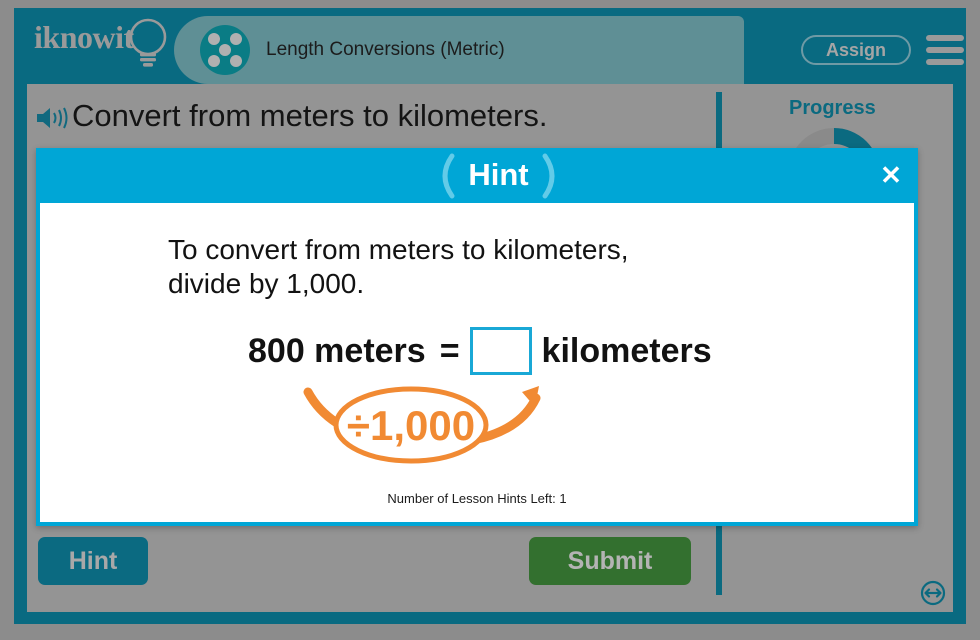 The height and width of the screenshot is (640, 980). Describe the element at coordinates (945, 50) in the screenshot. I see `hamburger-menu-icon` at that location.